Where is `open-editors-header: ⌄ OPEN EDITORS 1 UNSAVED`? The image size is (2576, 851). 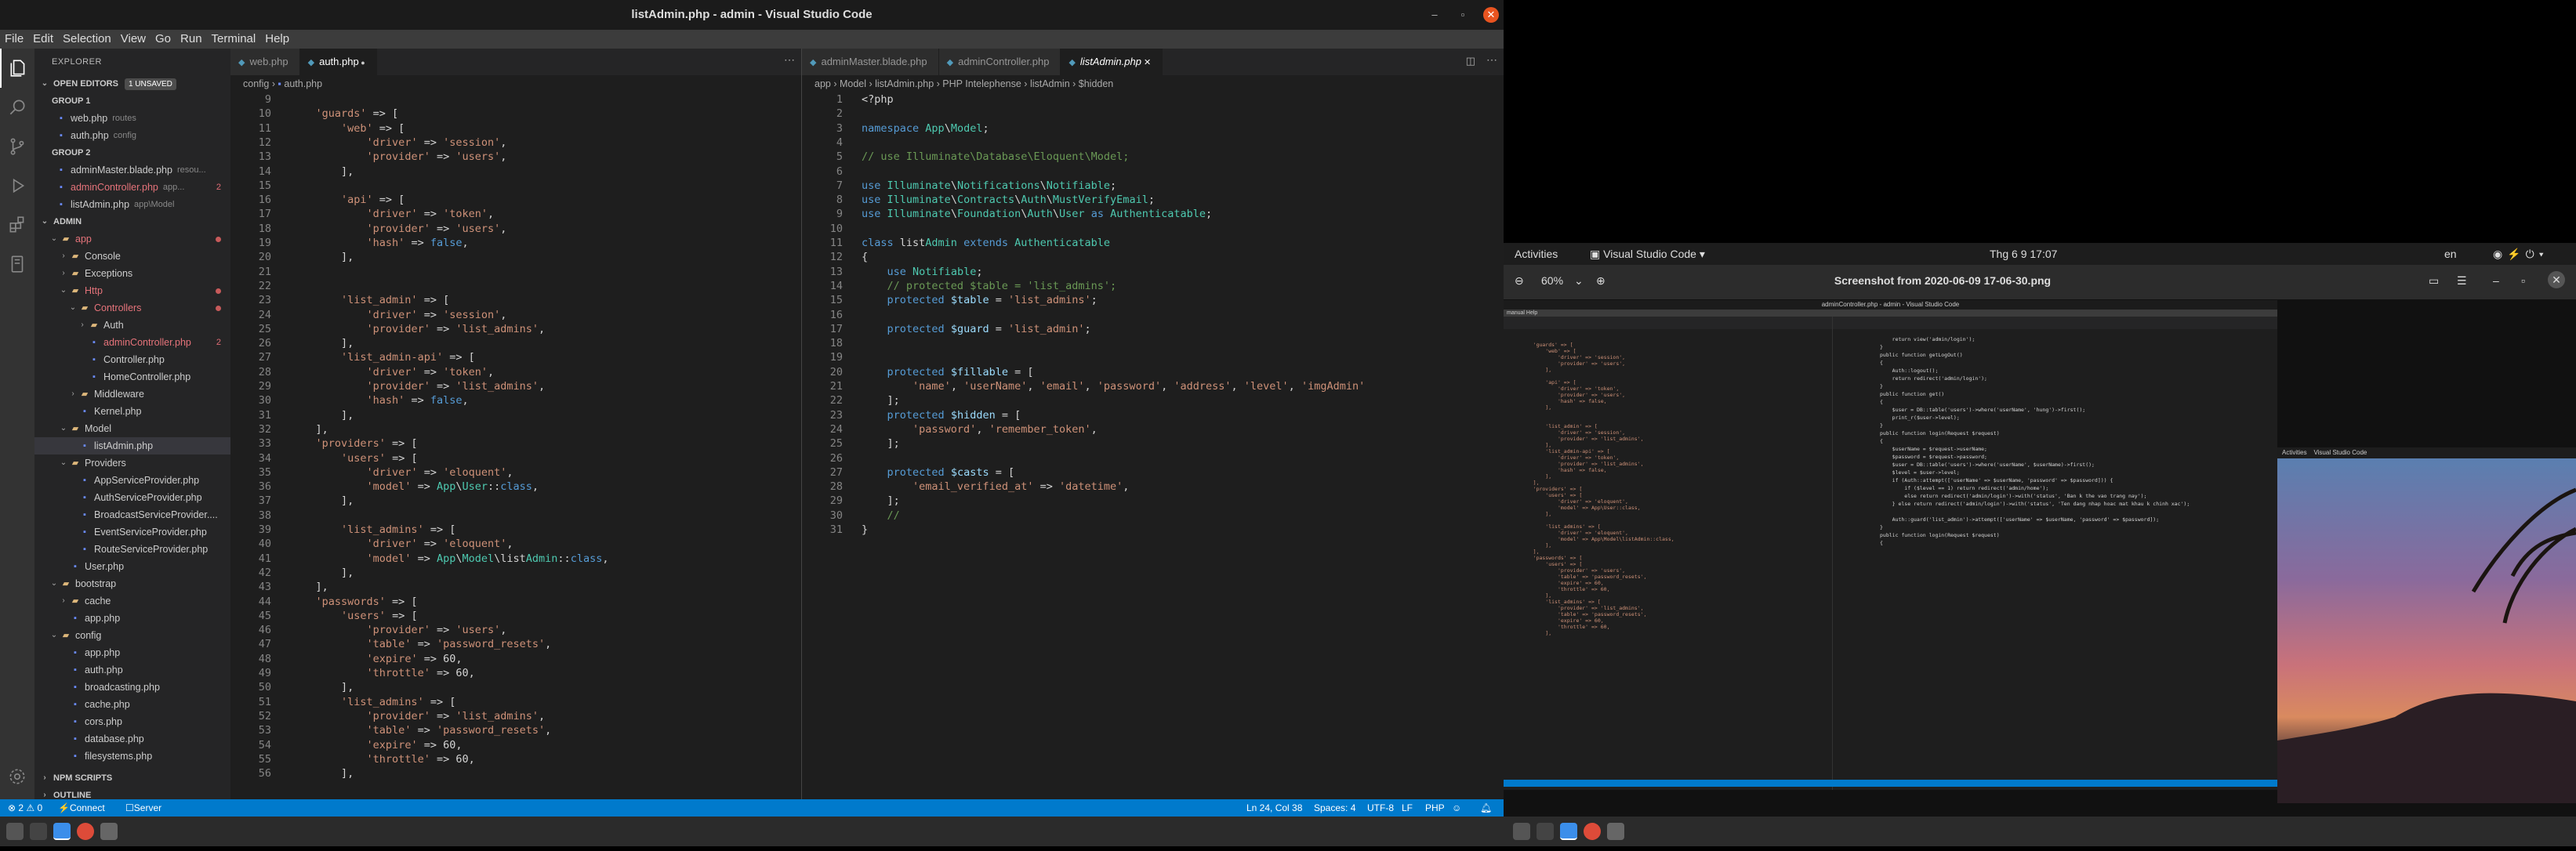 open-editors-header: ⌄ OPEN EDITORS 1 UNSAVED is located at coordinates (132, 84).